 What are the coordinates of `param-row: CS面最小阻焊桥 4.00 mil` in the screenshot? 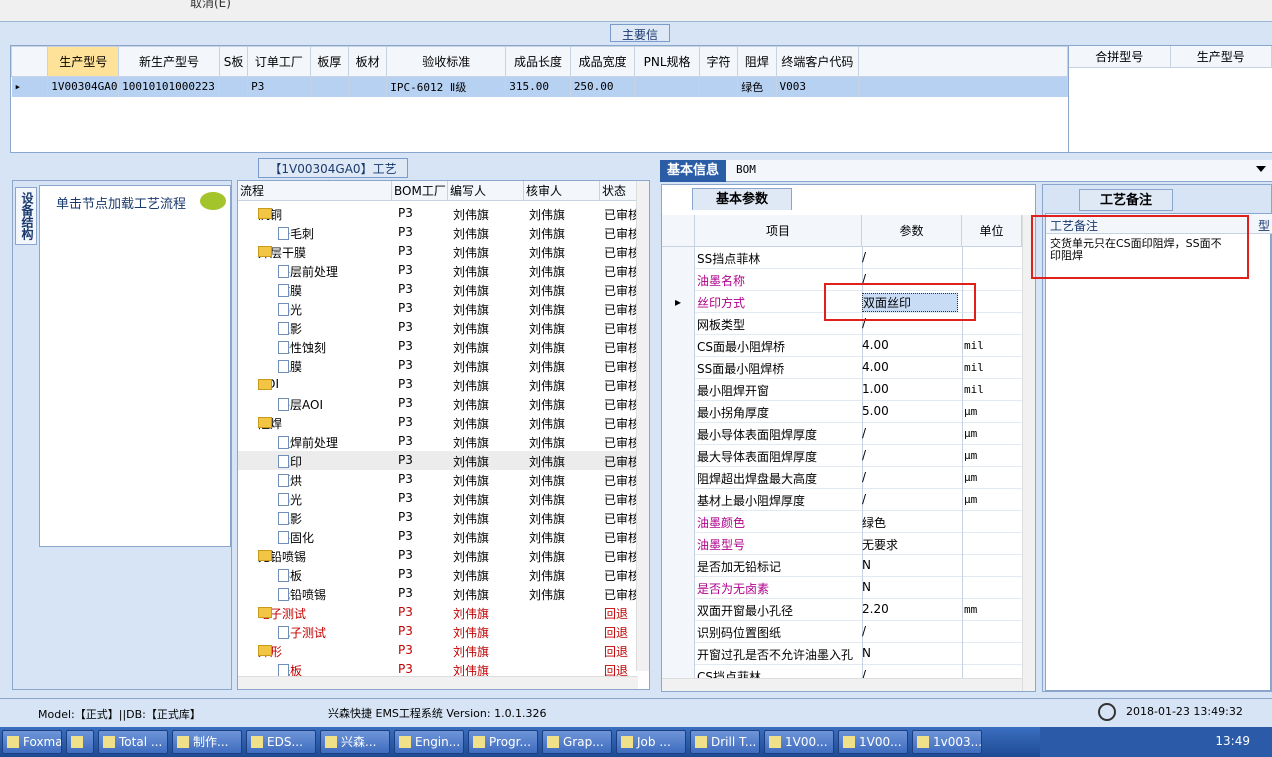 It's located at (842, 346).